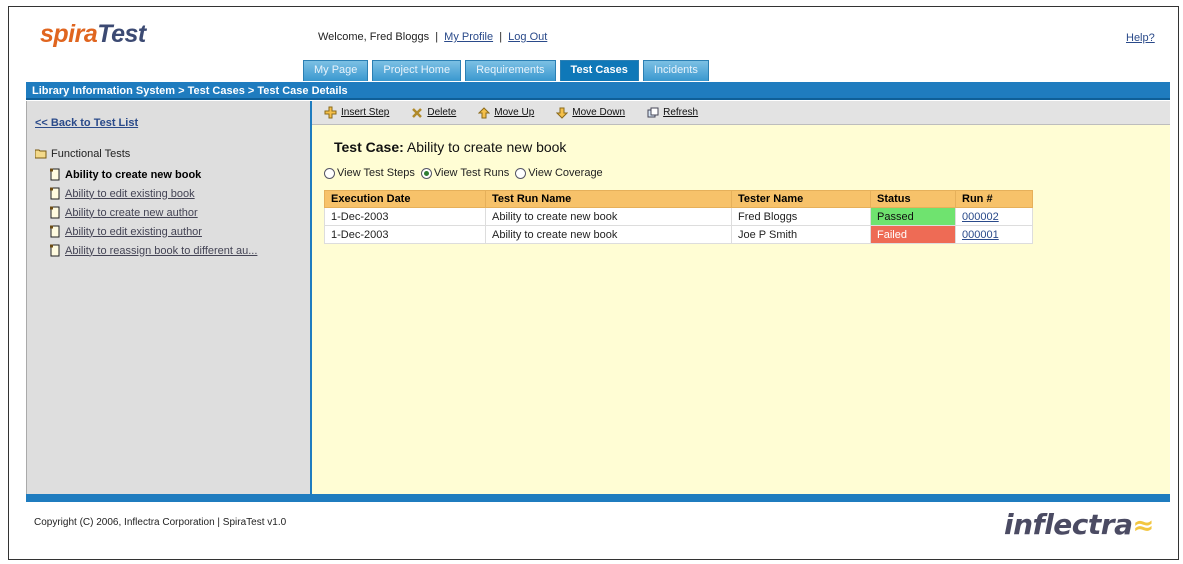  I want to click on column-header: Run #, so click(994, 199).